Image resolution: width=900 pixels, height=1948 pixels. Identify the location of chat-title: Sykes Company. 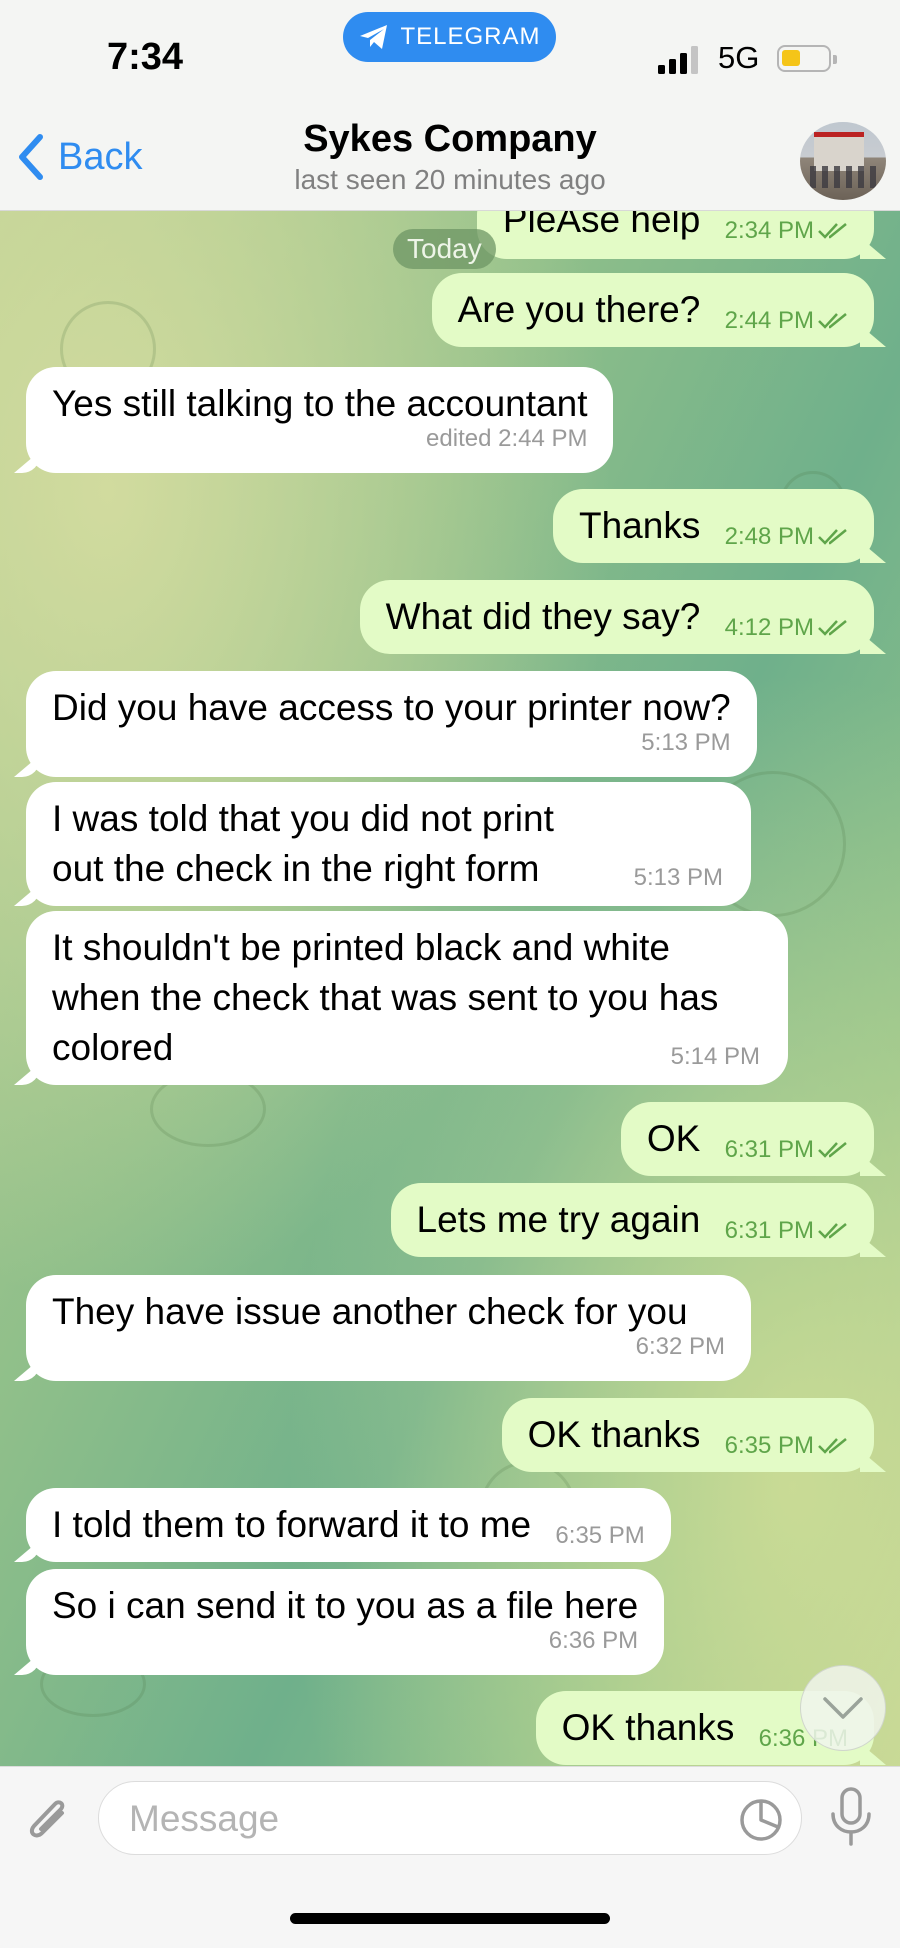
(450, 139).